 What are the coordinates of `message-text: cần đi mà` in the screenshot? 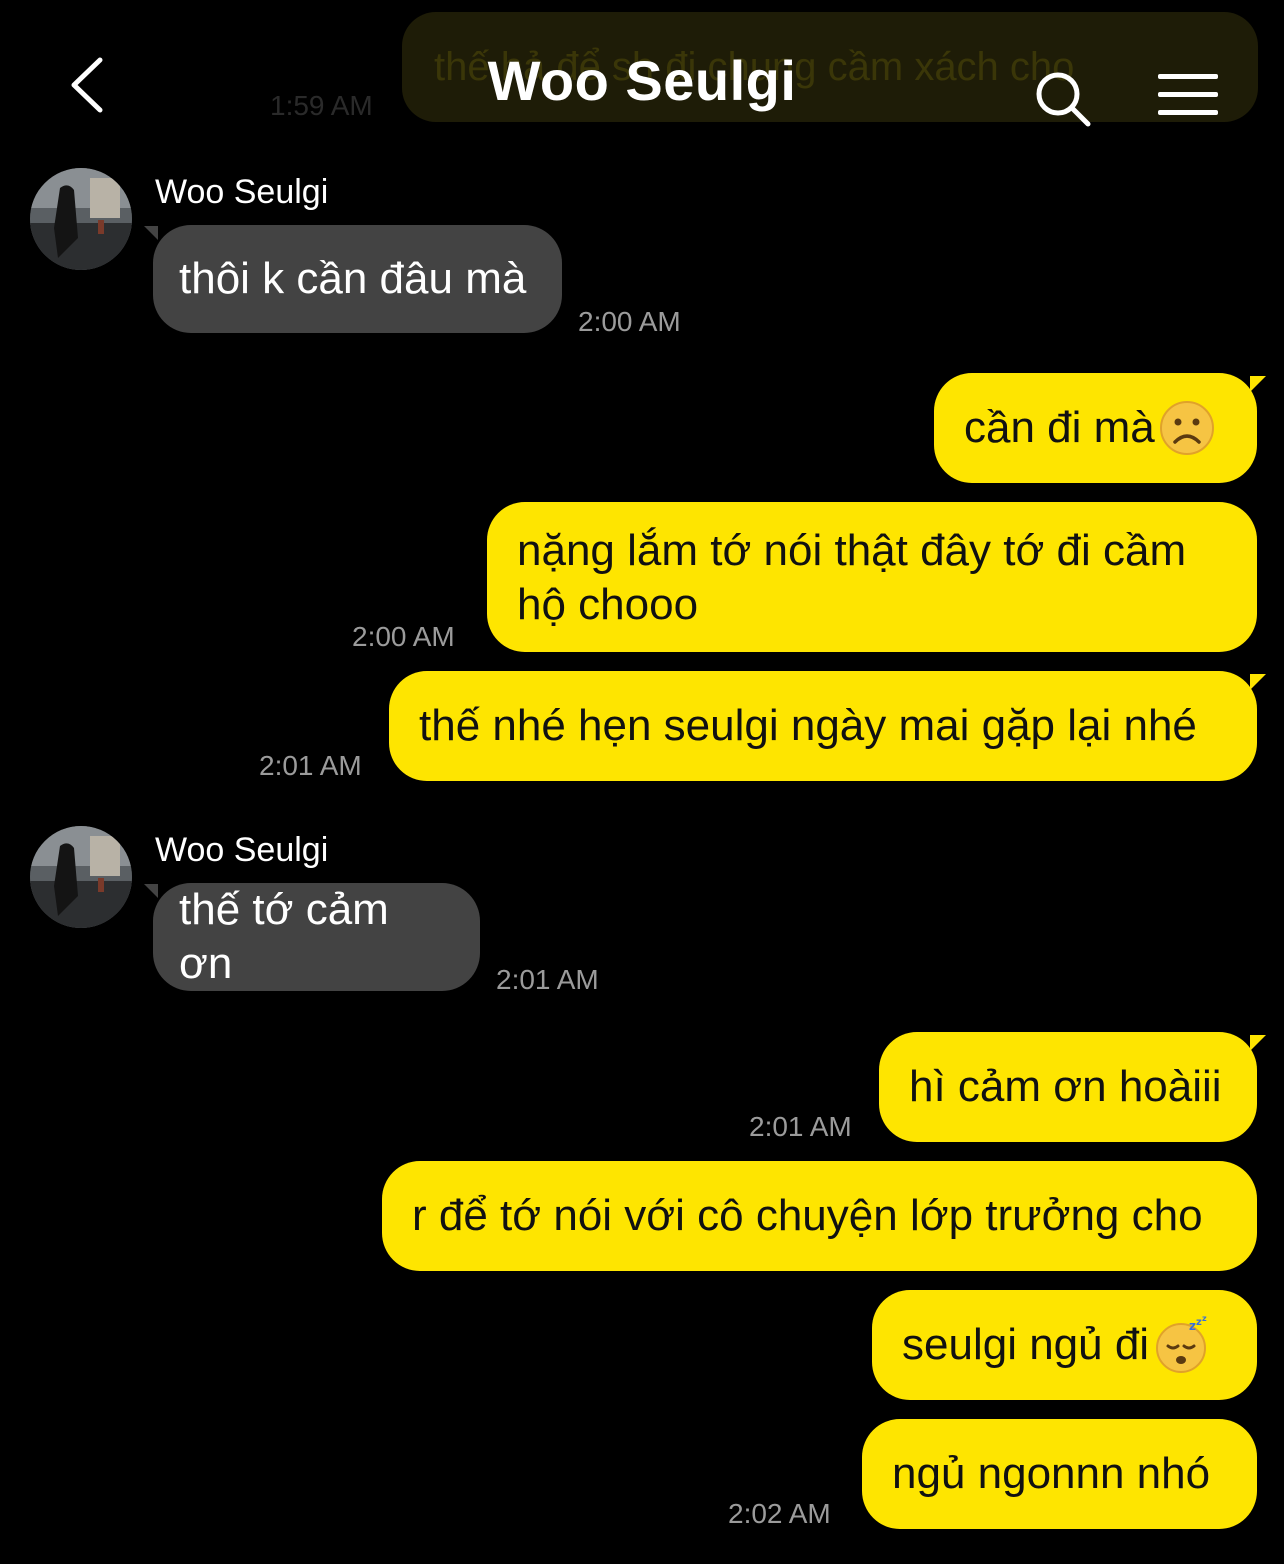 It's located at (1059, 427).